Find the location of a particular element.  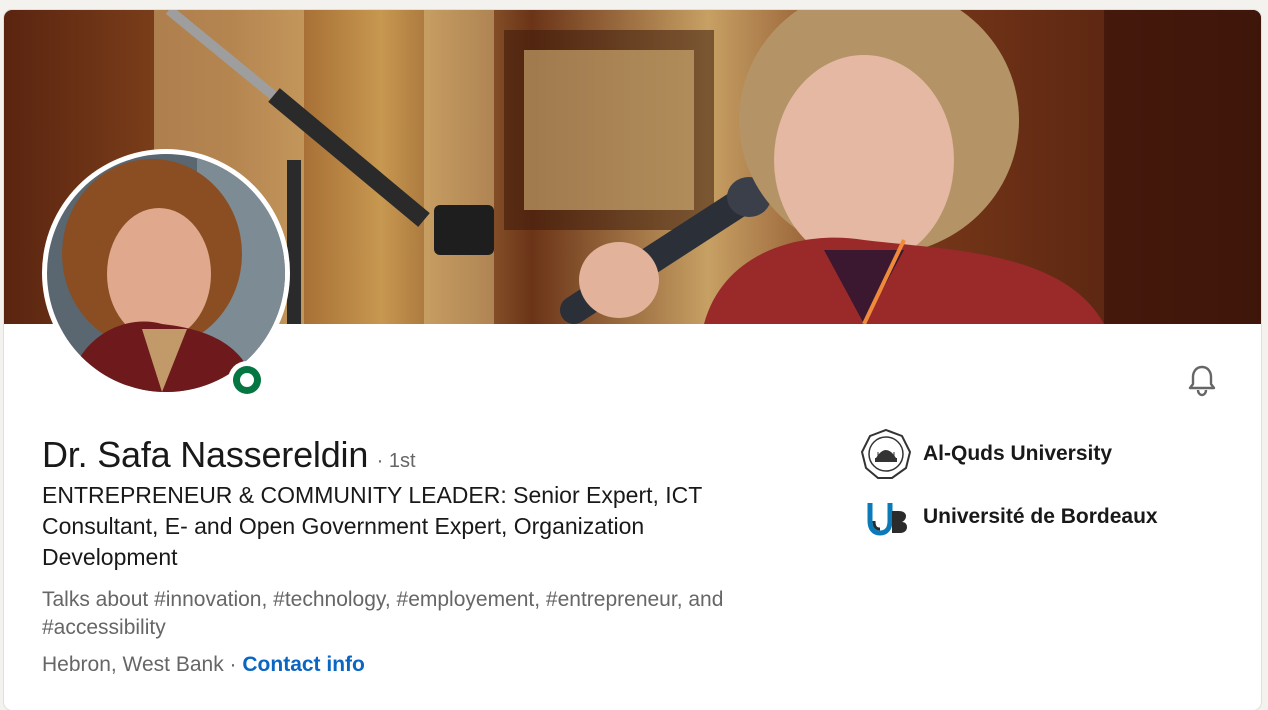

online-status-badge is located at coordinates (247, 380).